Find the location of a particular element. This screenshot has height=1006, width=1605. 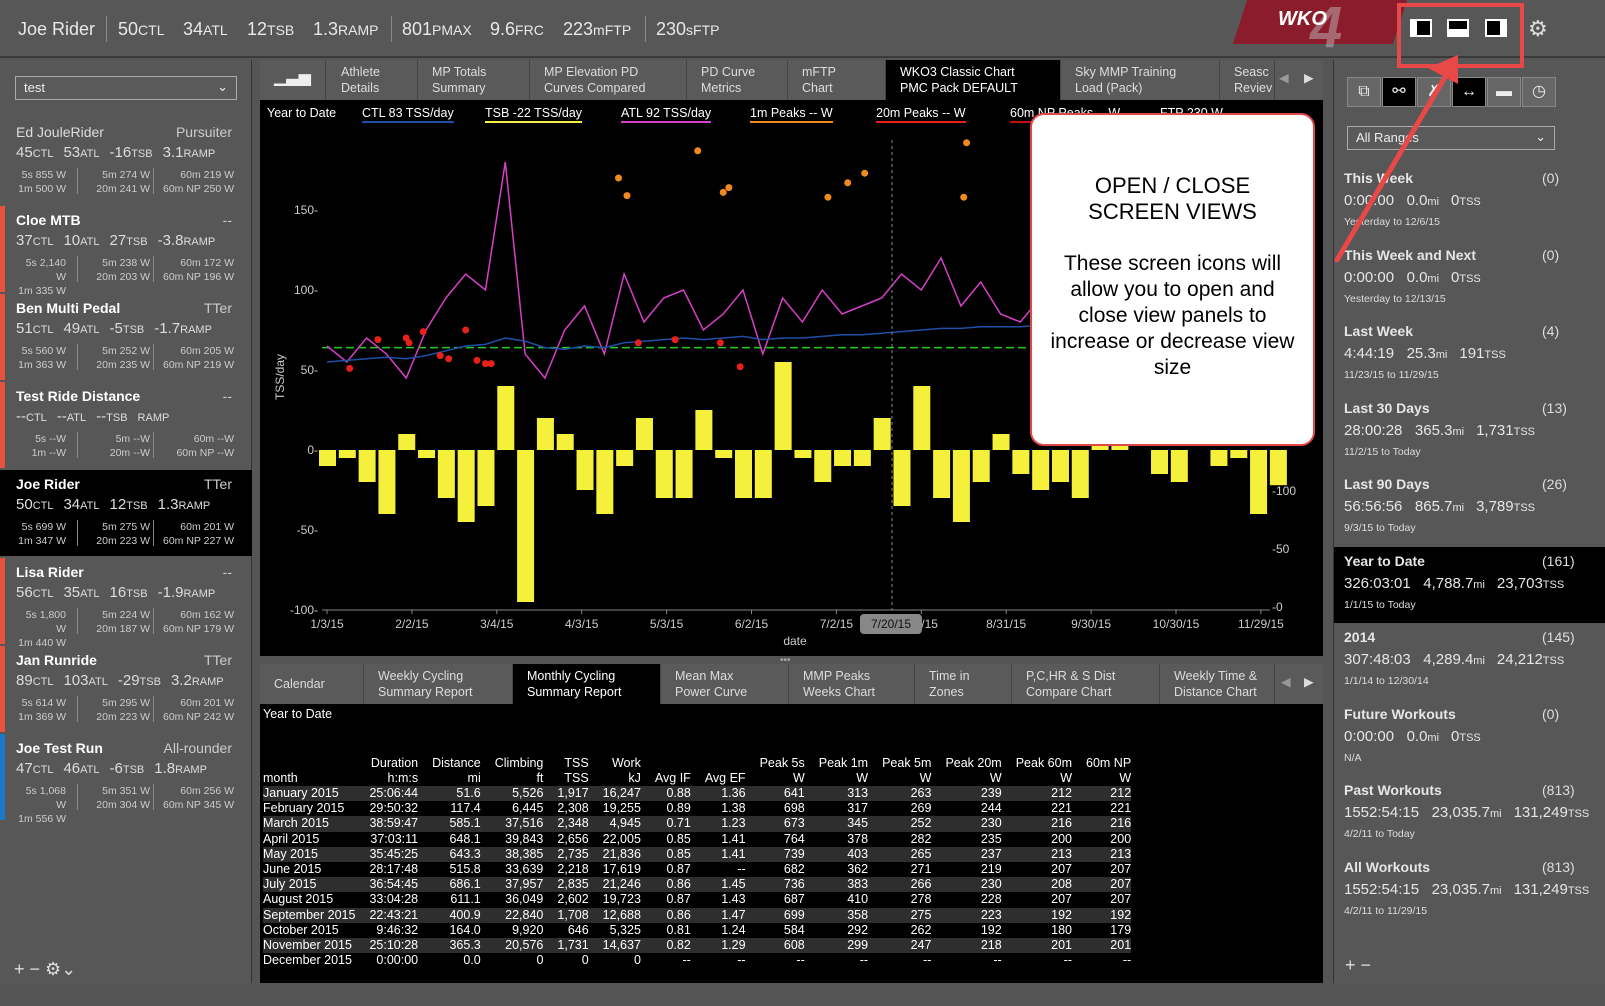

column-header: Duration h:m:s is located at coordinates (386, 761).